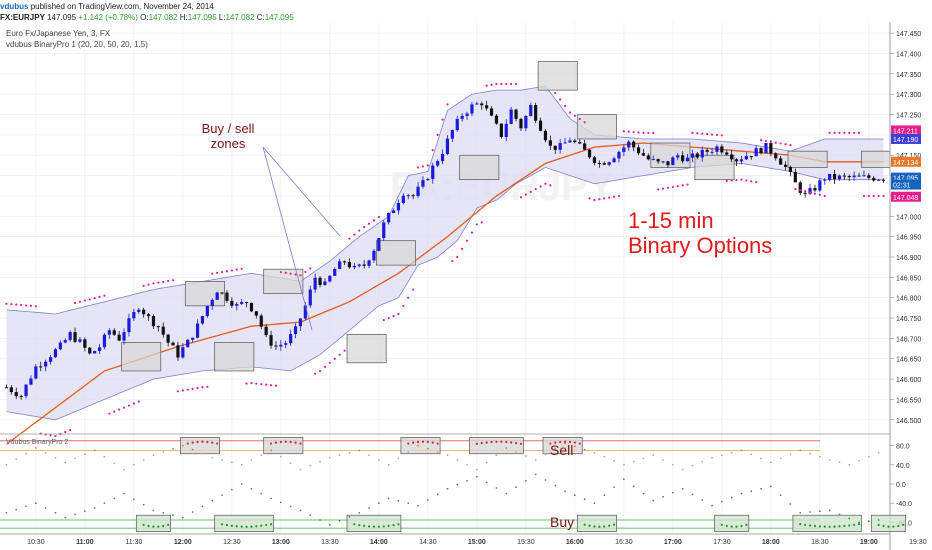  What do you see at coordinates (908, 54) in the screenshot?
I see `y-tick-label: 147.400` at bounding box center [908, 54].